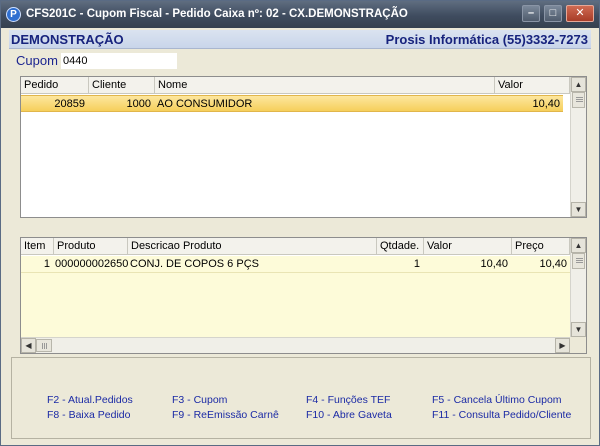 The image size is (600, 446). Describe the element at coordinates (416, 264) in the screenshot. I see `cell-qtdade: 1` at that location.